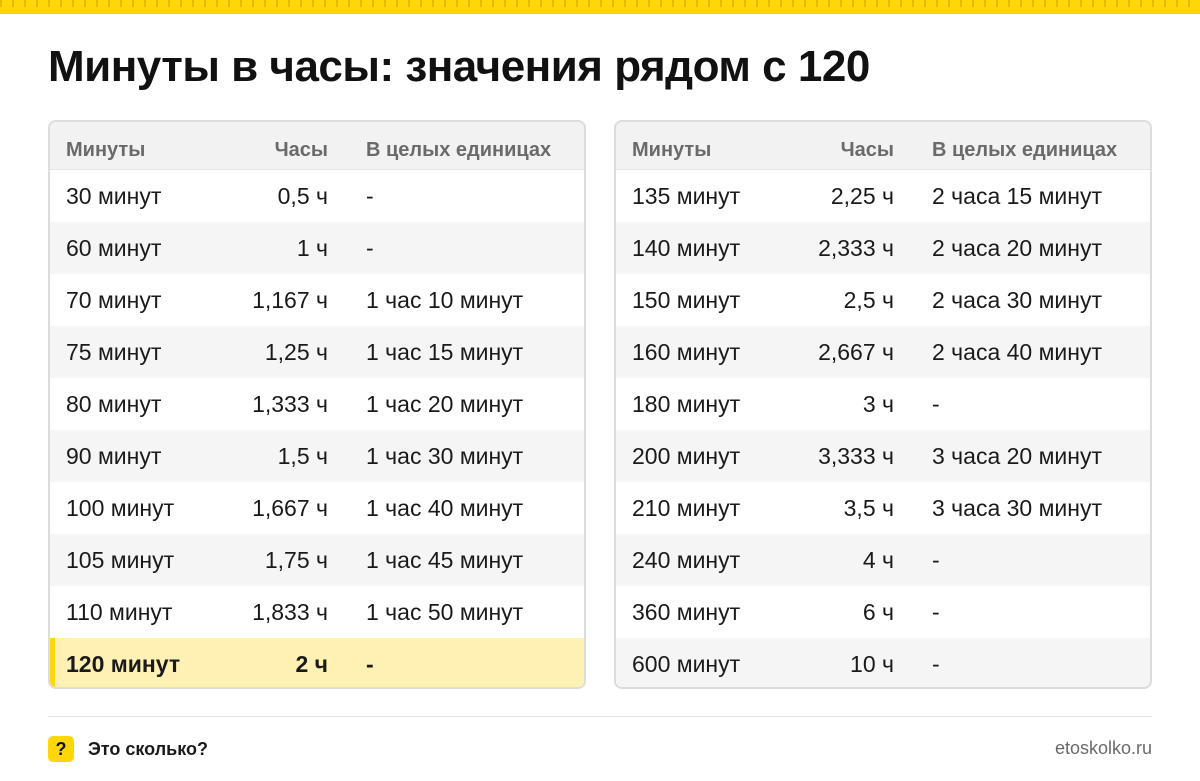 Image resolution: width=1200 pixels, height=781 pixels. I want to click on cell-whole: 1 час 45 минут, so click(445, 559).